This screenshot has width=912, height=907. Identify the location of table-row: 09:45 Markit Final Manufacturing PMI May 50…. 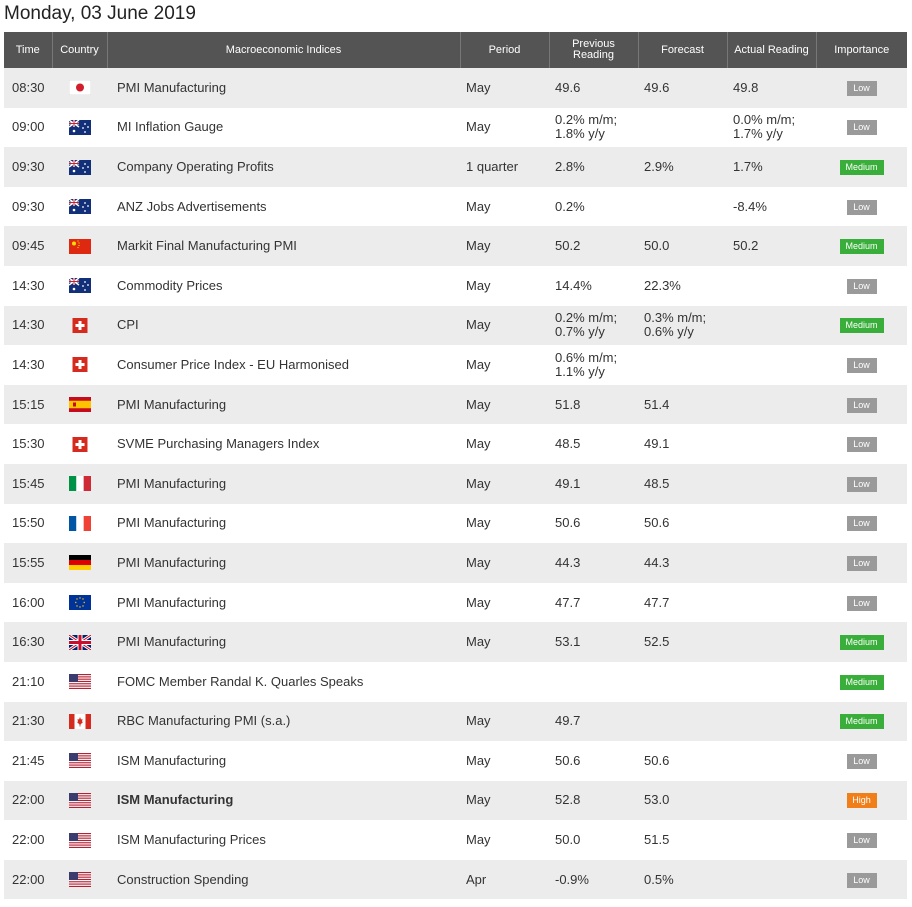
(455, 246).